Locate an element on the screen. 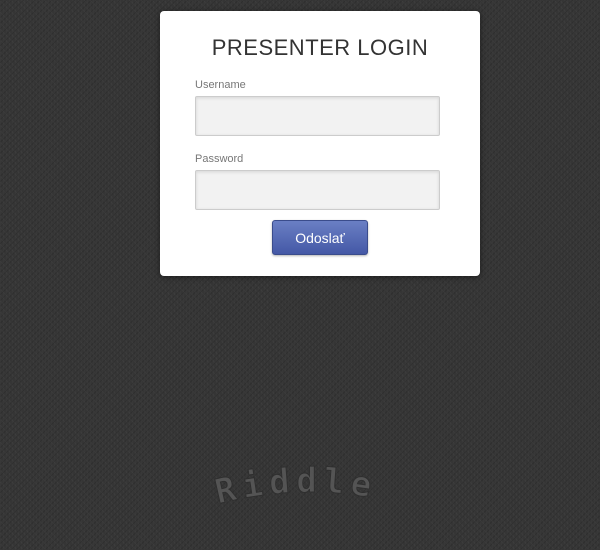  username-label: Username is located at coordinates (220, 85).